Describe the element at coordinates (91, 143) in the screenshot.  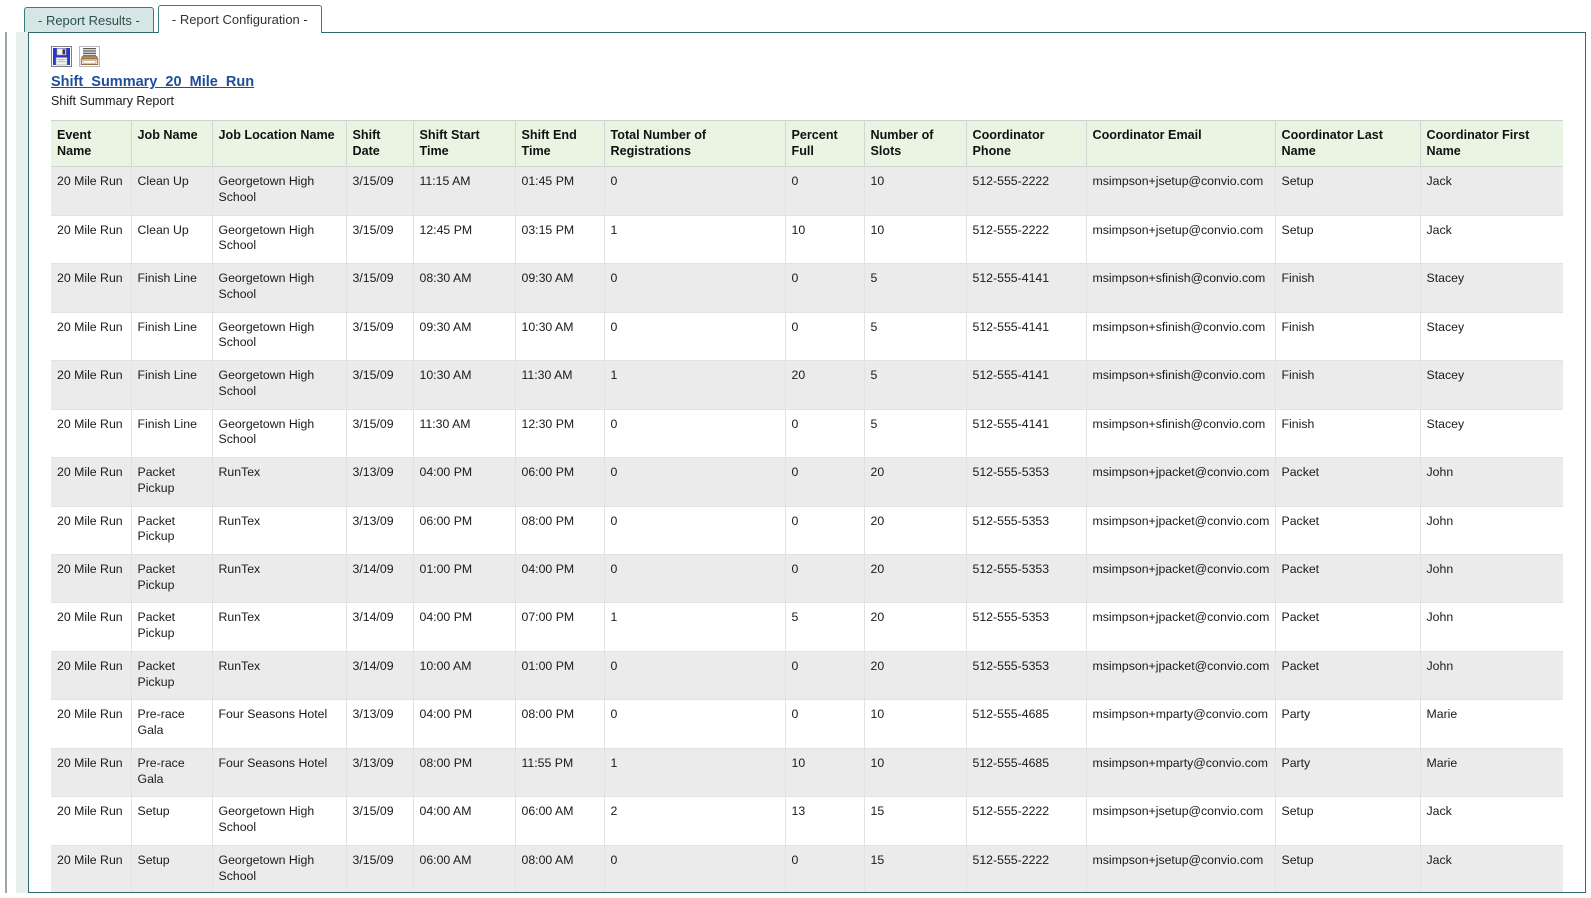
I see `column-header: Event Name` at that location.